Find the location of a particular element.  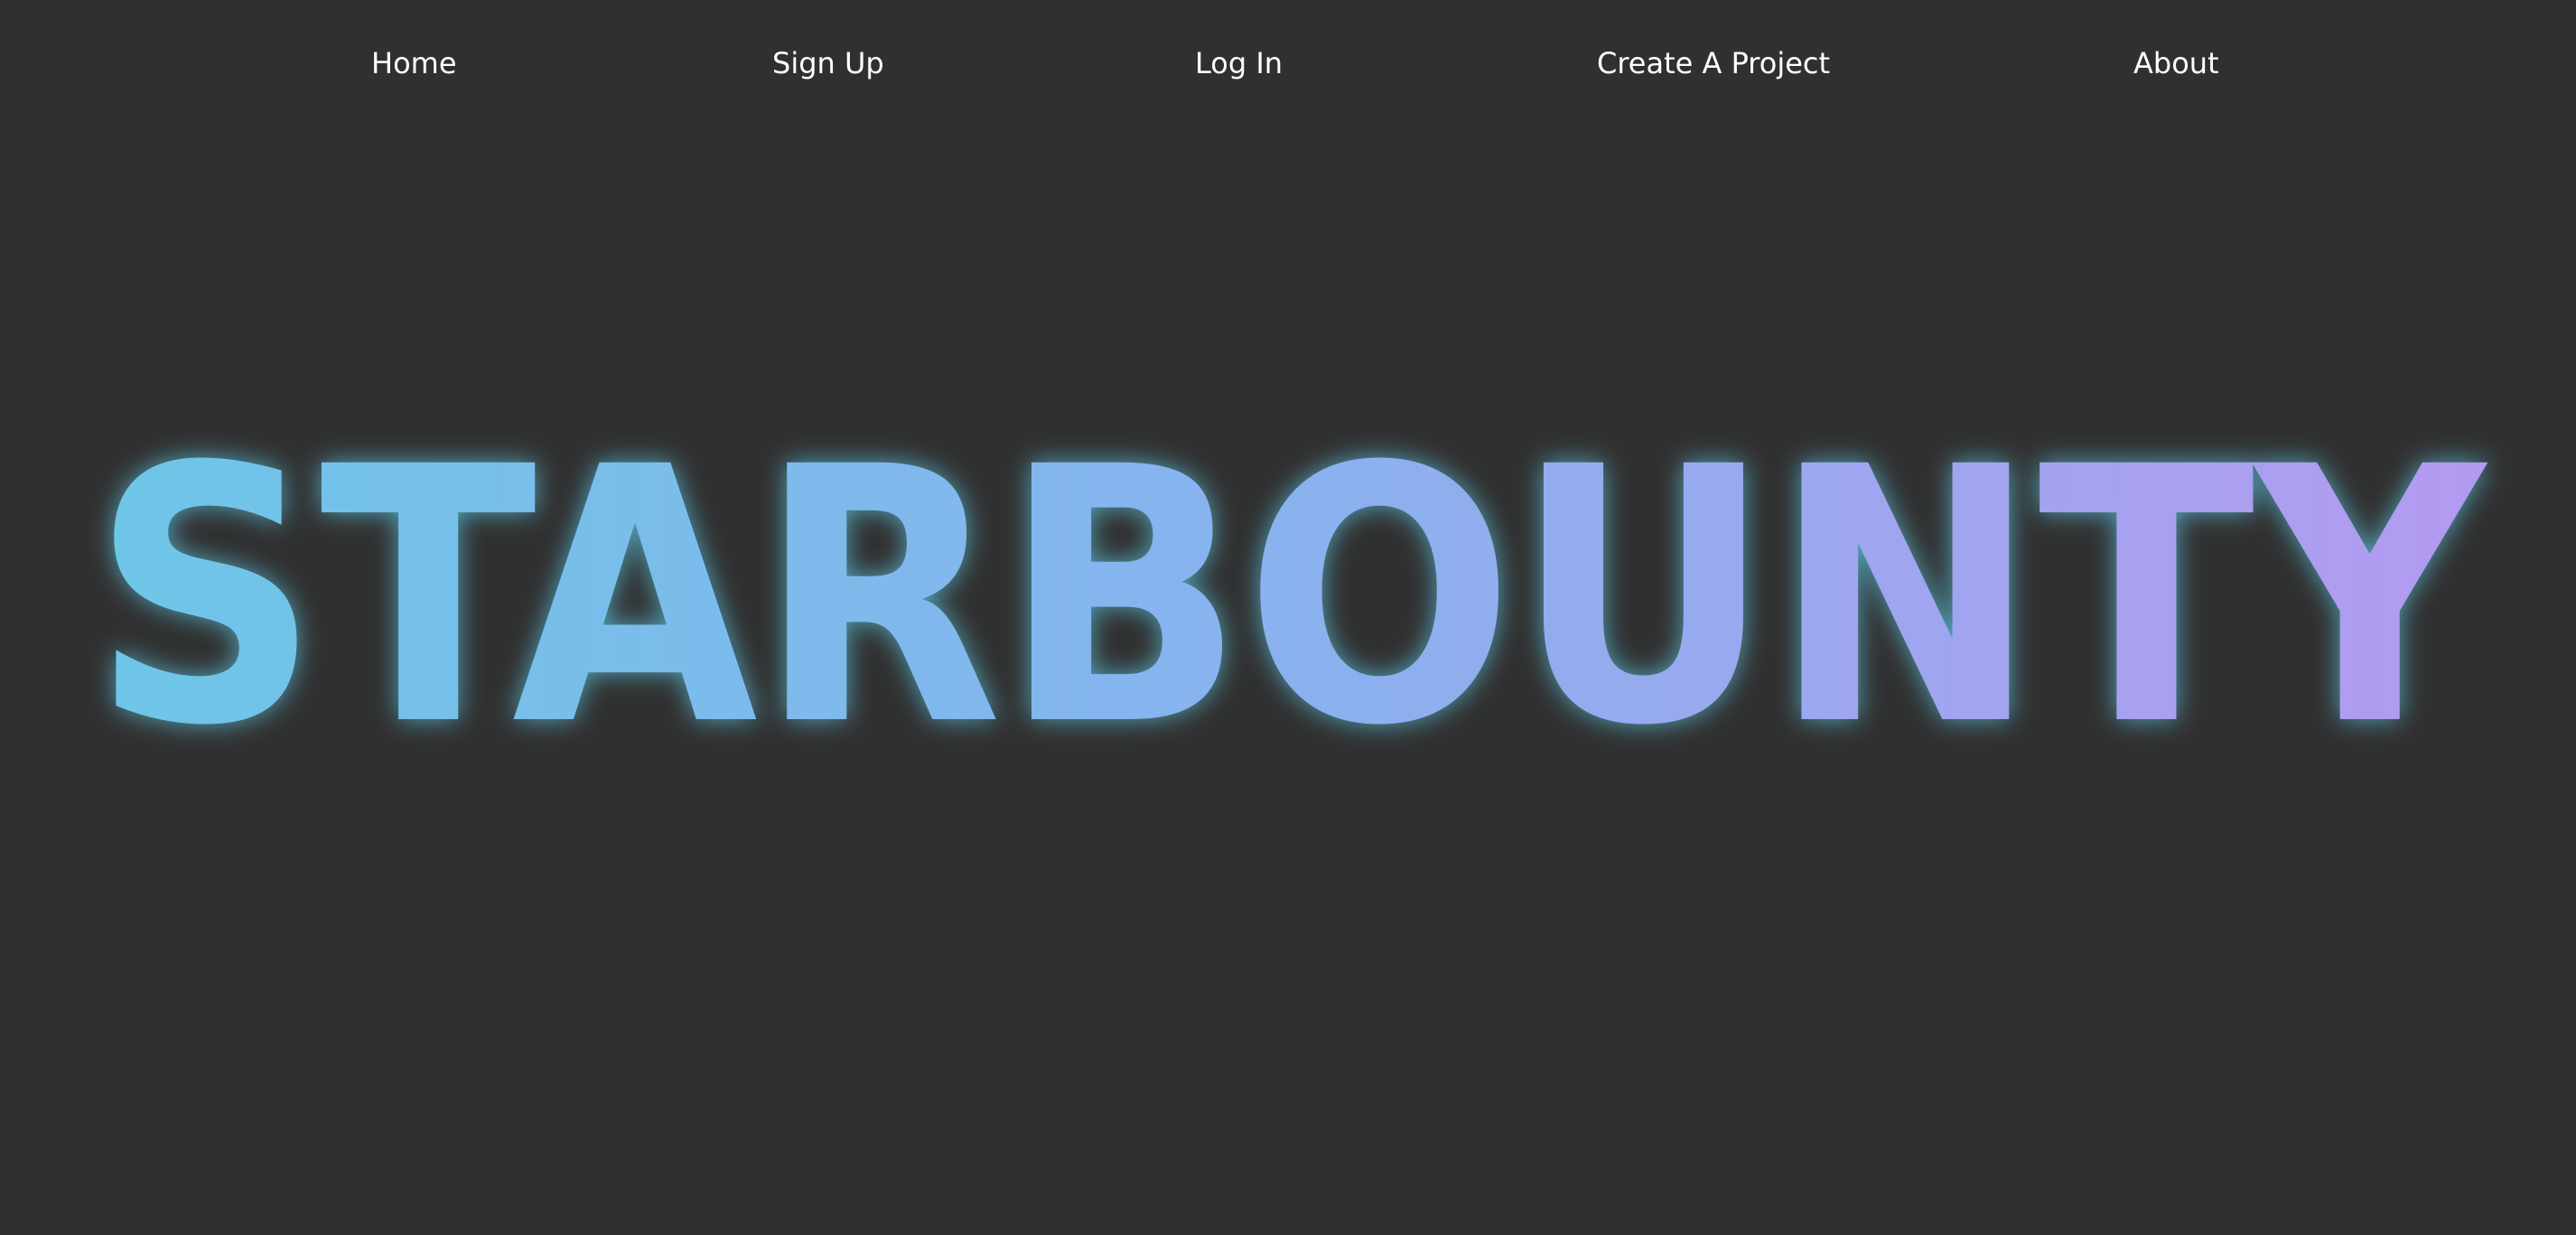

nav-link-log-in: Log In is located at coordinates (1239, 63).